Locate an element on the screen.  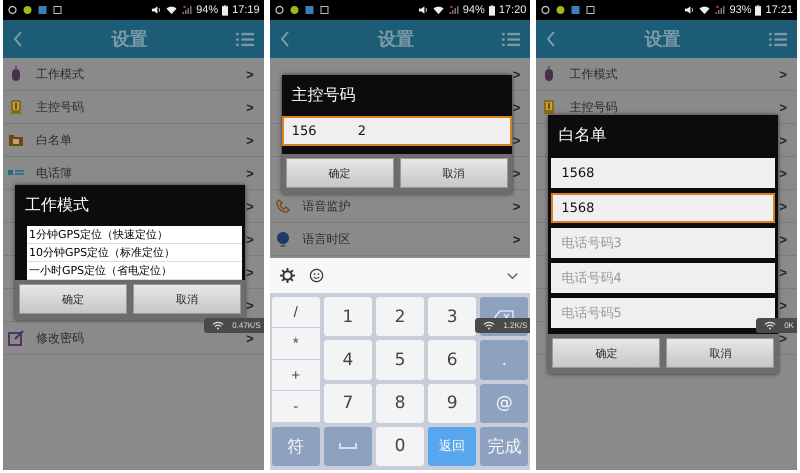
settings-row: 语言时区 > is located at coordinates (400, 239).